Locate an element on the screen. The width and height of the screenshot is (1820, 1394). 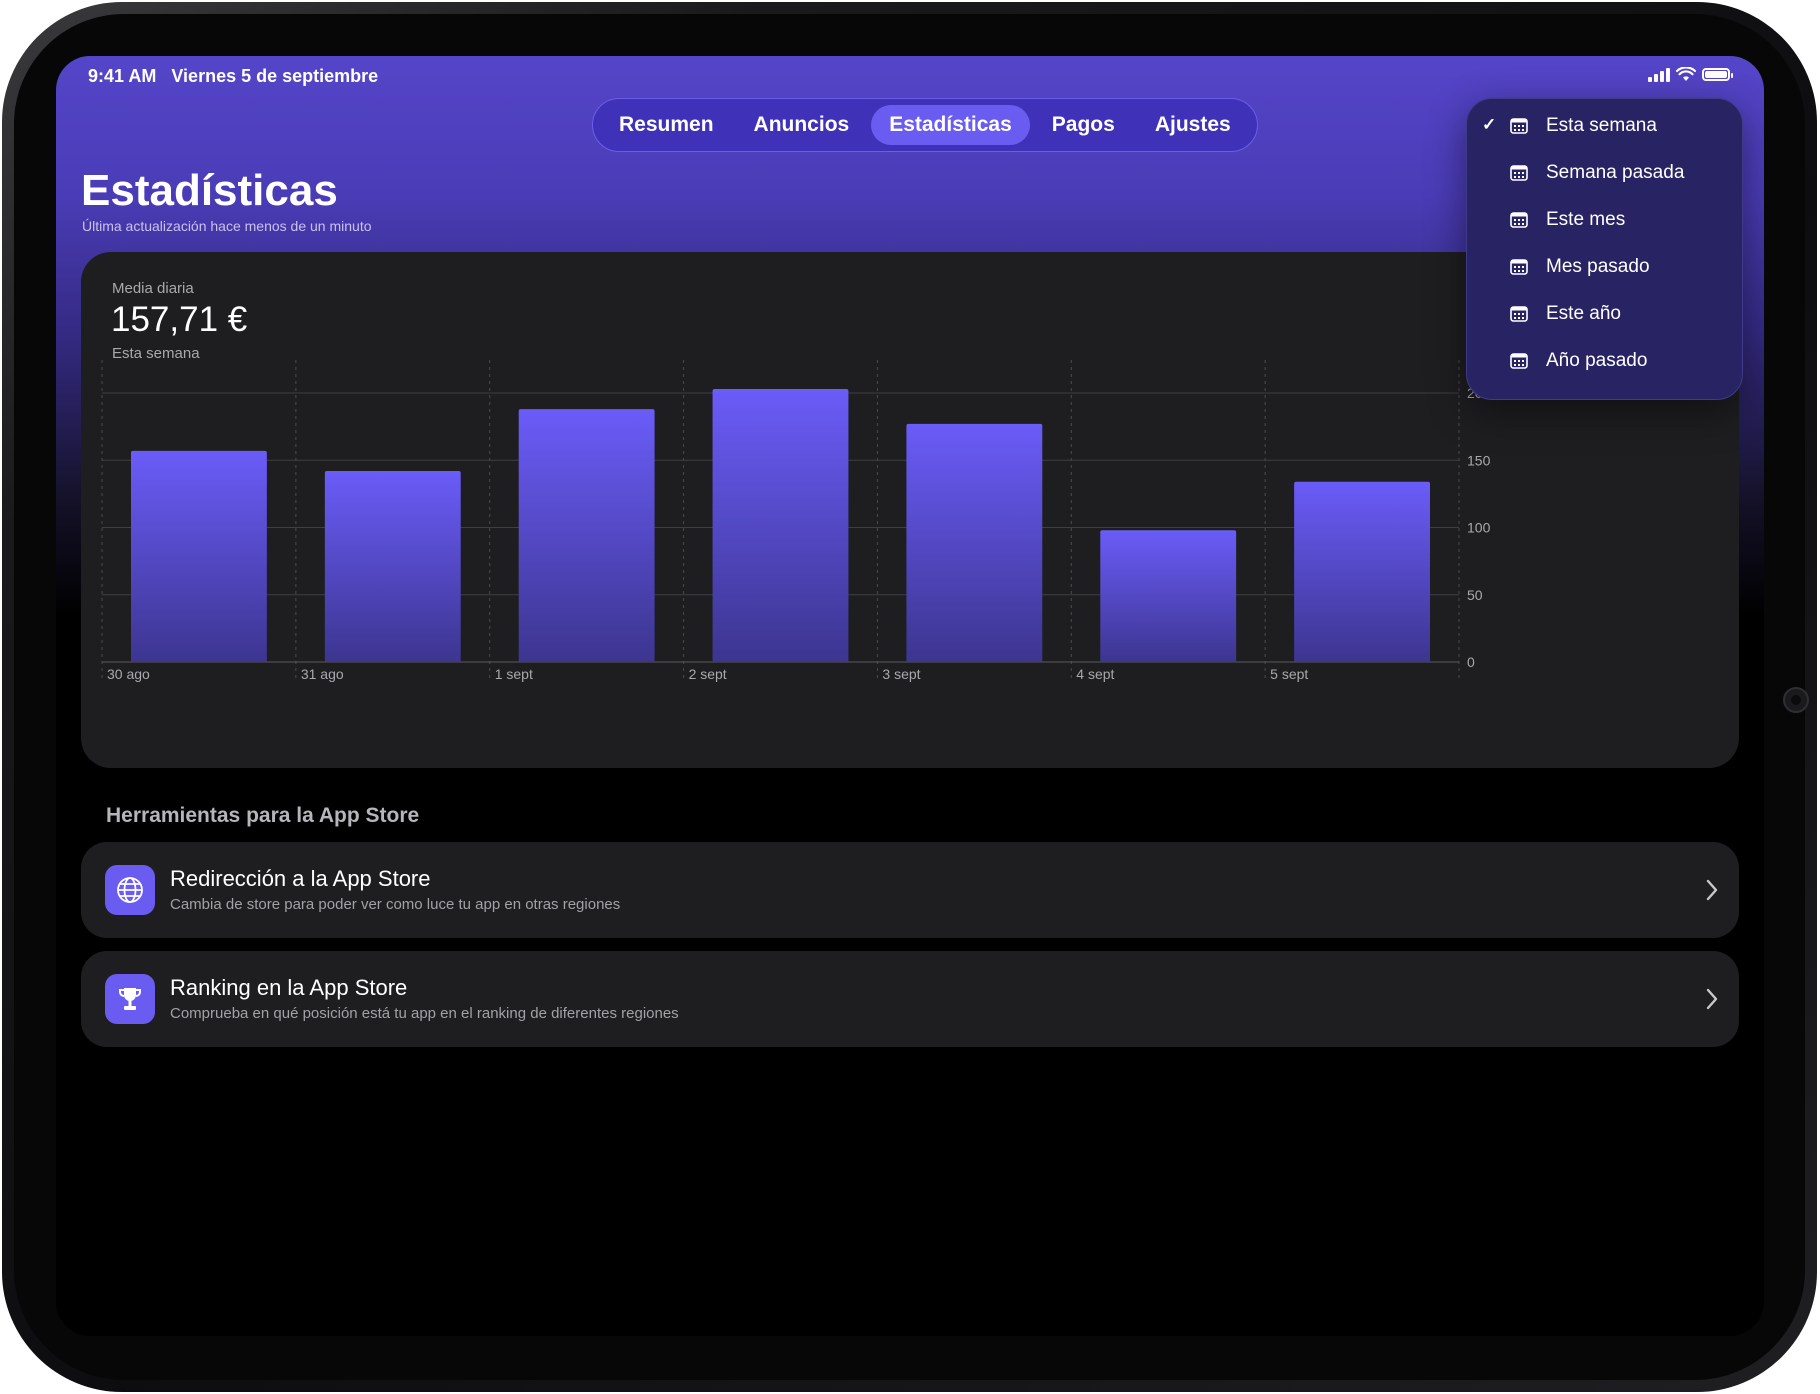
x-tick-label: 3 sept is located at coordinates (901, 674).